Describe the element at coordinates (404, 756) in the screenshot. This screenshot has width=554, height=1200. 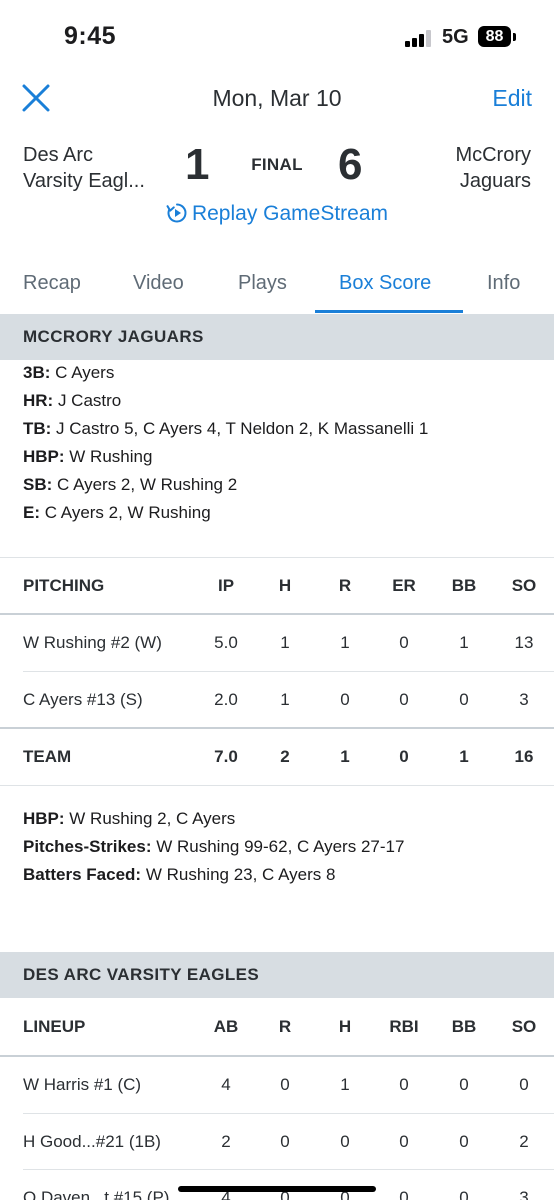
I see `total-er: 0` at that location.